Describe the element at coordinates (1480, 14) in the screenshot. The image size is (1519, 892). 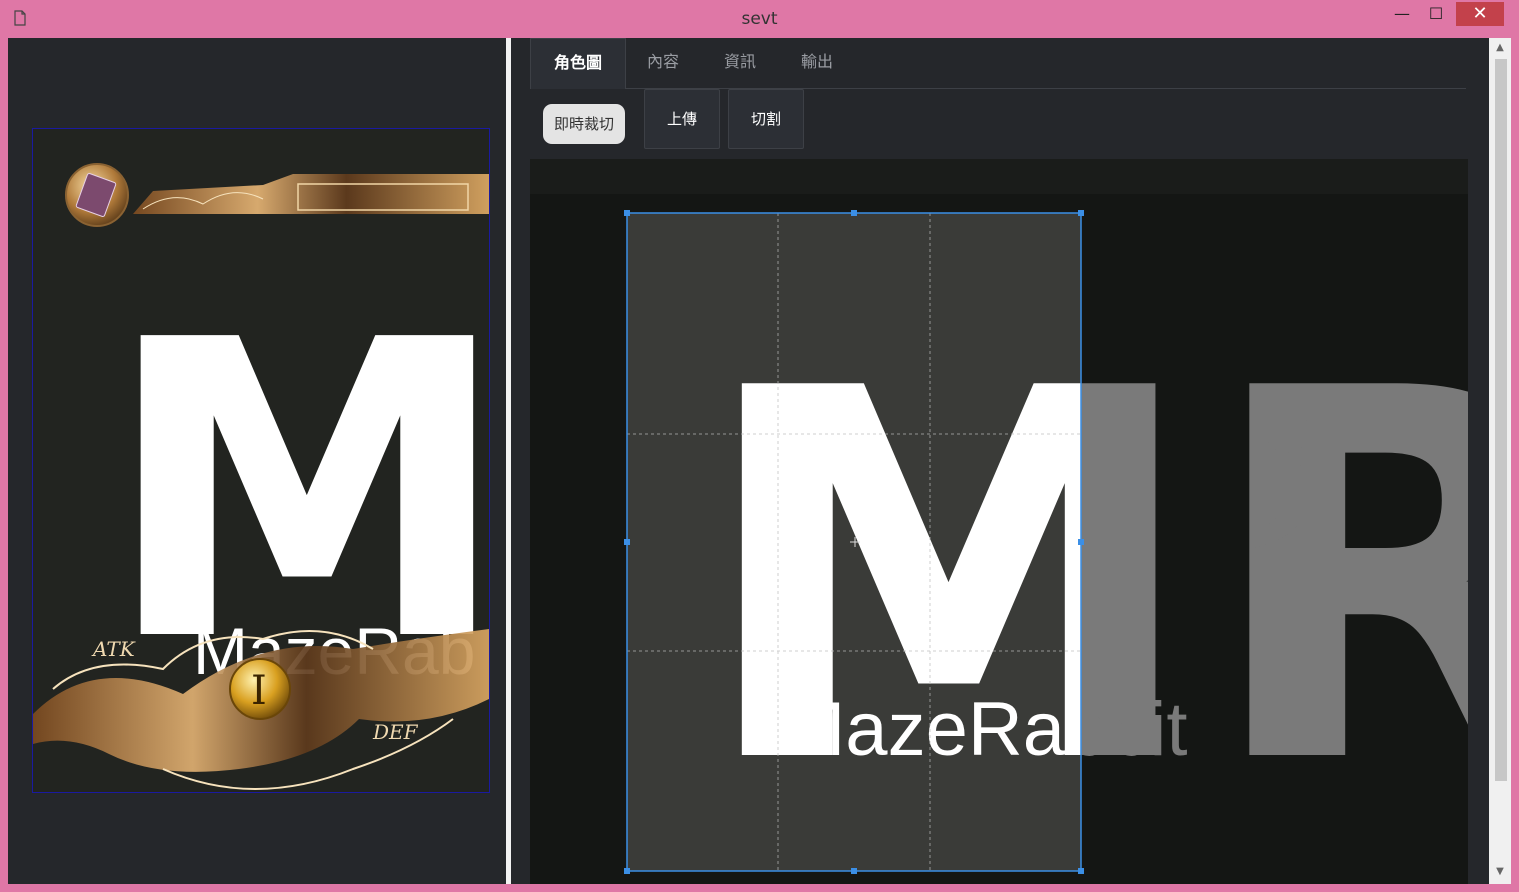
I see `close-button: ✕` at that location.